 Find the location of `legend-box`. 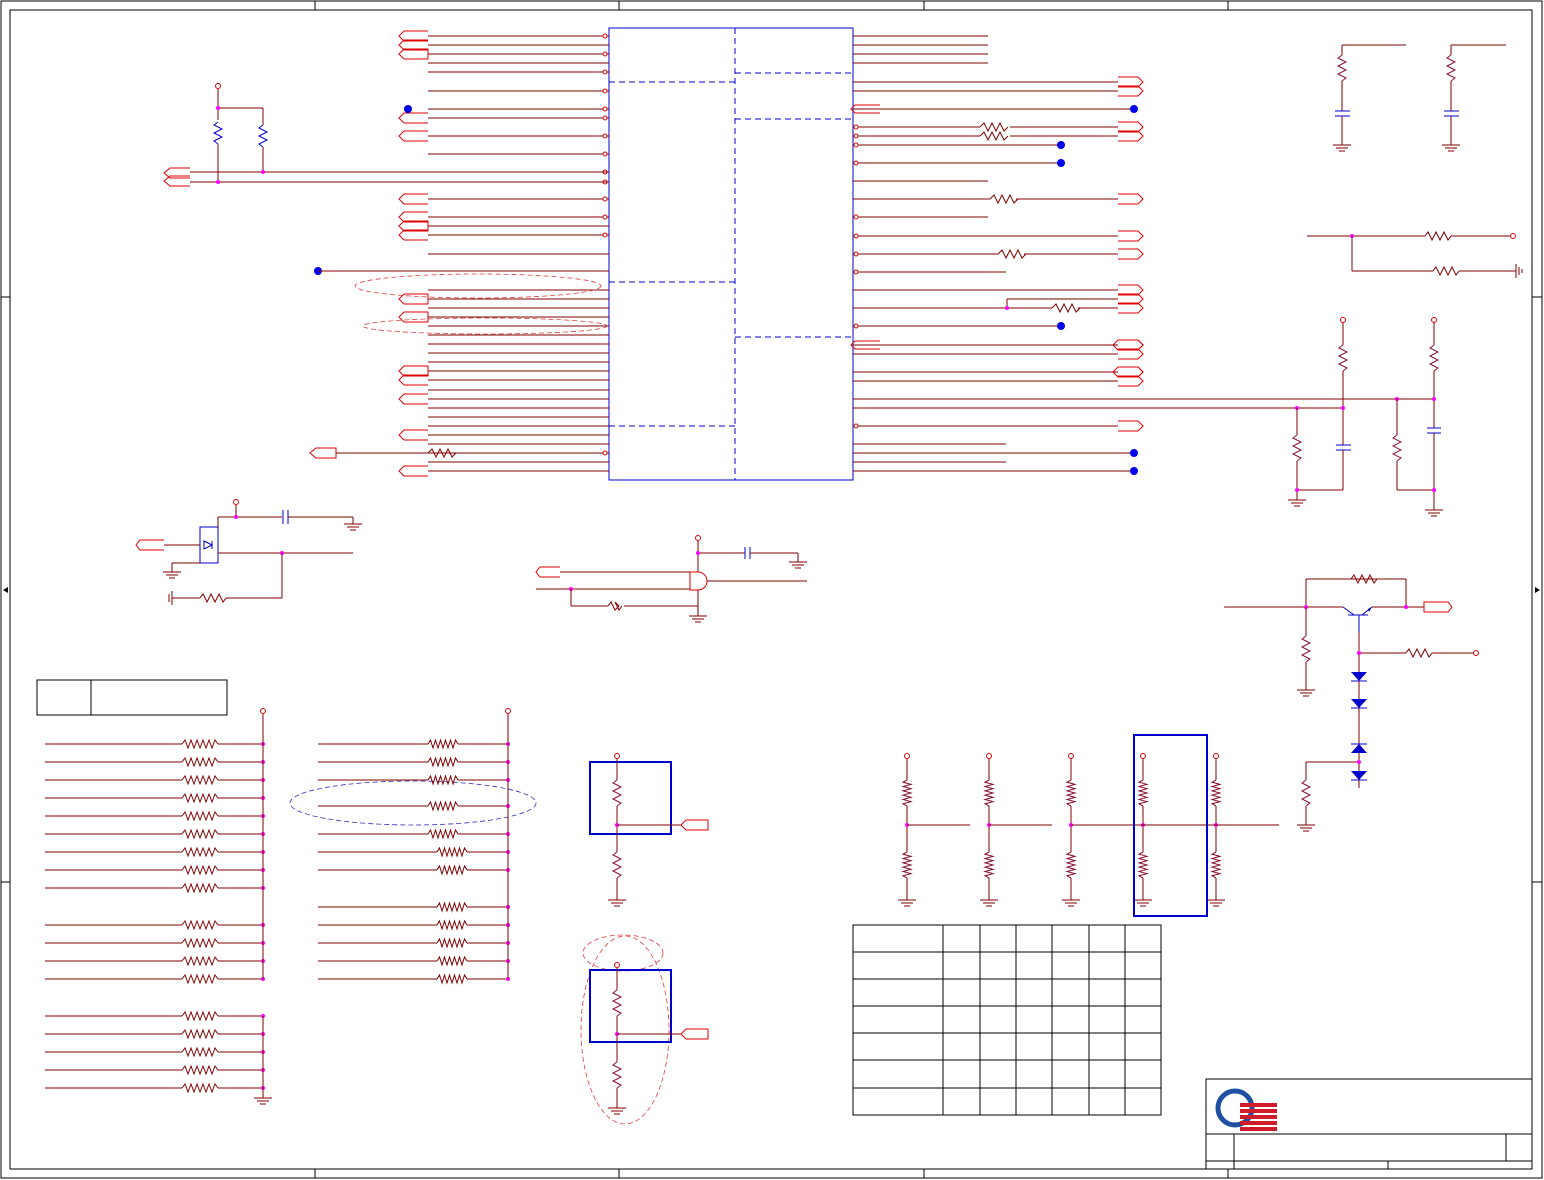

legend-box is located at coordinates (132, 697).